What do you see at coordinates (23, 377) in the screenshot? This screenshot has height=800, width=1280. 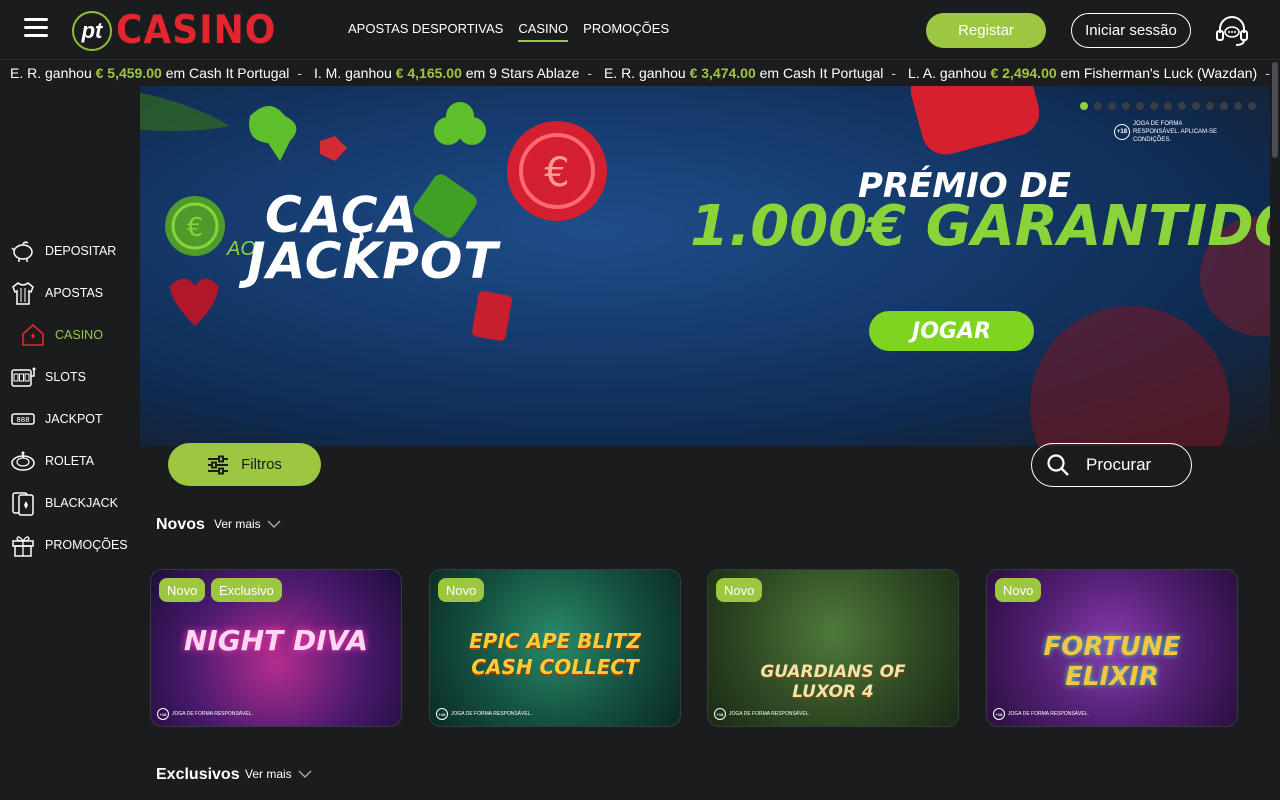 I see `slot-machine-icon` at bounding box center [23, 377].